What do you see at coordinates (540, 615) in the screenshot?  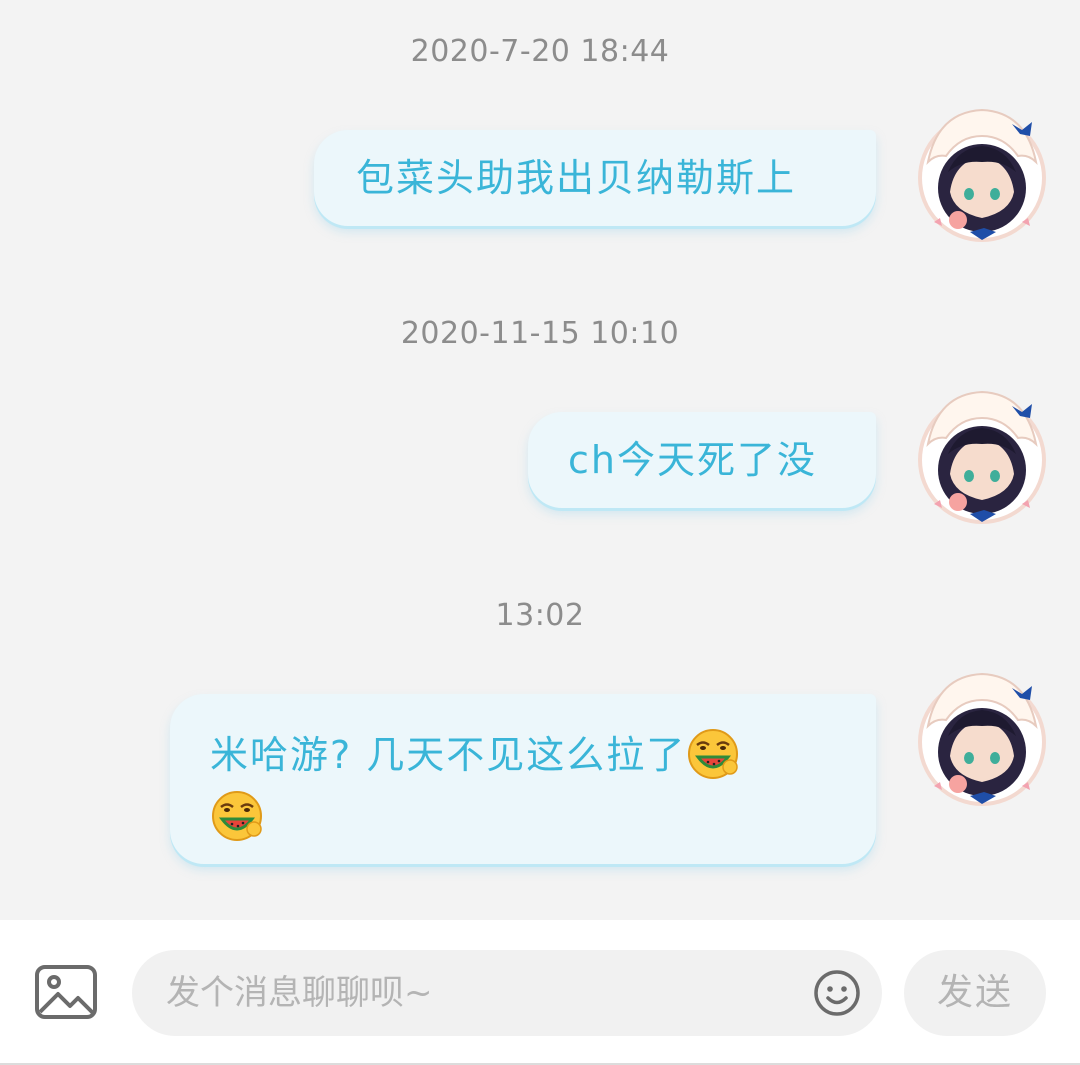 I see `message-timestamp: 13:02` at bounding box center [540, 615].